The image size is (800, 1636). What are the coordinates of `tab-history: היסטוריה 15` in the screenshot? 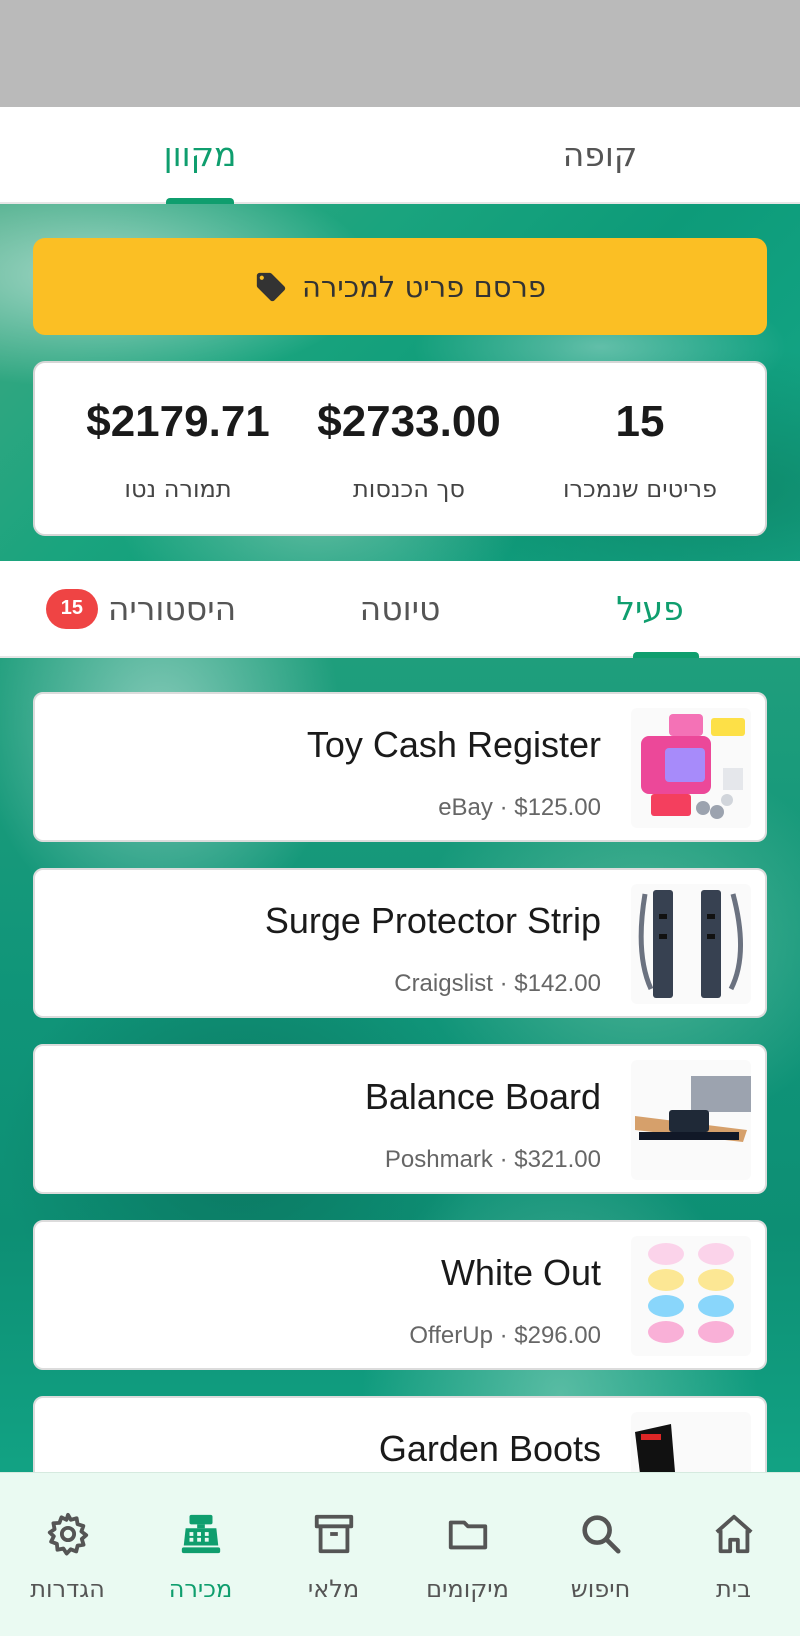 It's located at (141, 608).